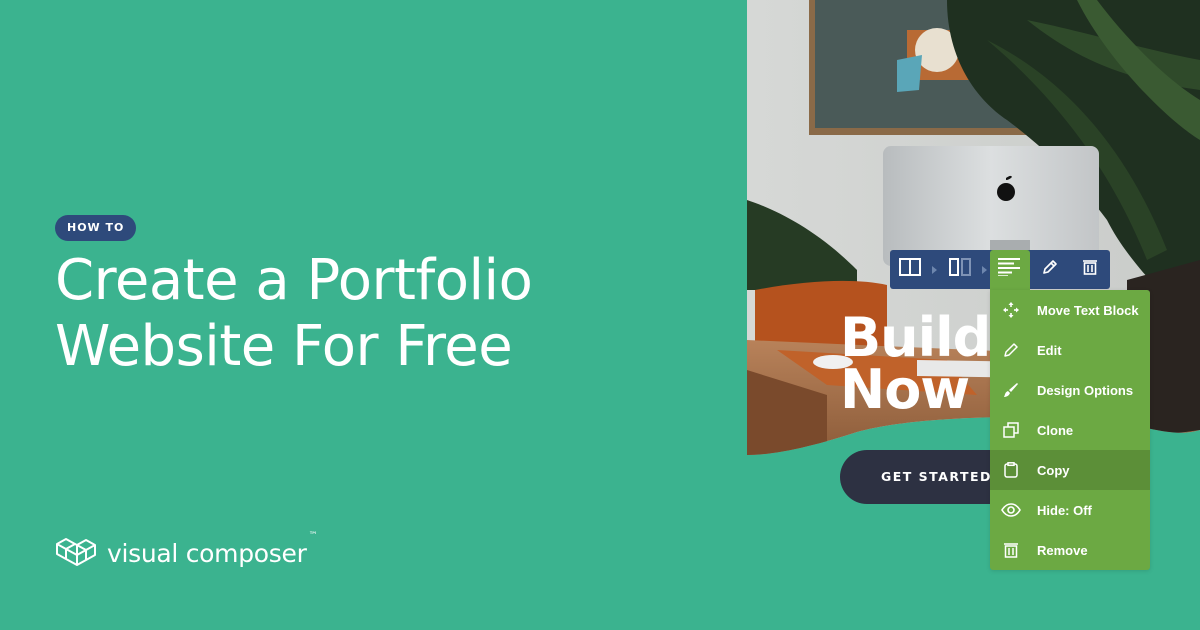 This screenshot has width=1200, height=630. Describe the element at coordinates (77, 553) in the screenshot. I see `cube-logo-icon` at that location.